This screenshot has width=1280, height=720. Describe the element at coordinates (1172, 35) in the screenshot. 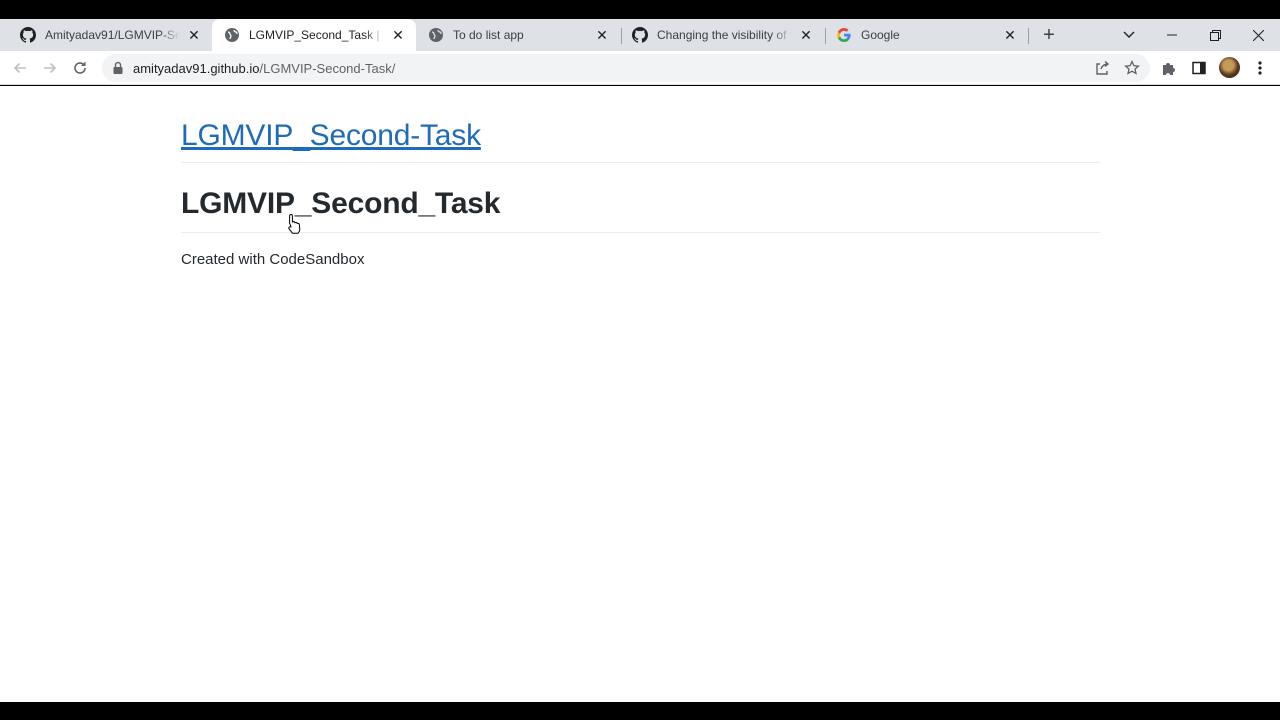

I see `minimize-button` at that location.